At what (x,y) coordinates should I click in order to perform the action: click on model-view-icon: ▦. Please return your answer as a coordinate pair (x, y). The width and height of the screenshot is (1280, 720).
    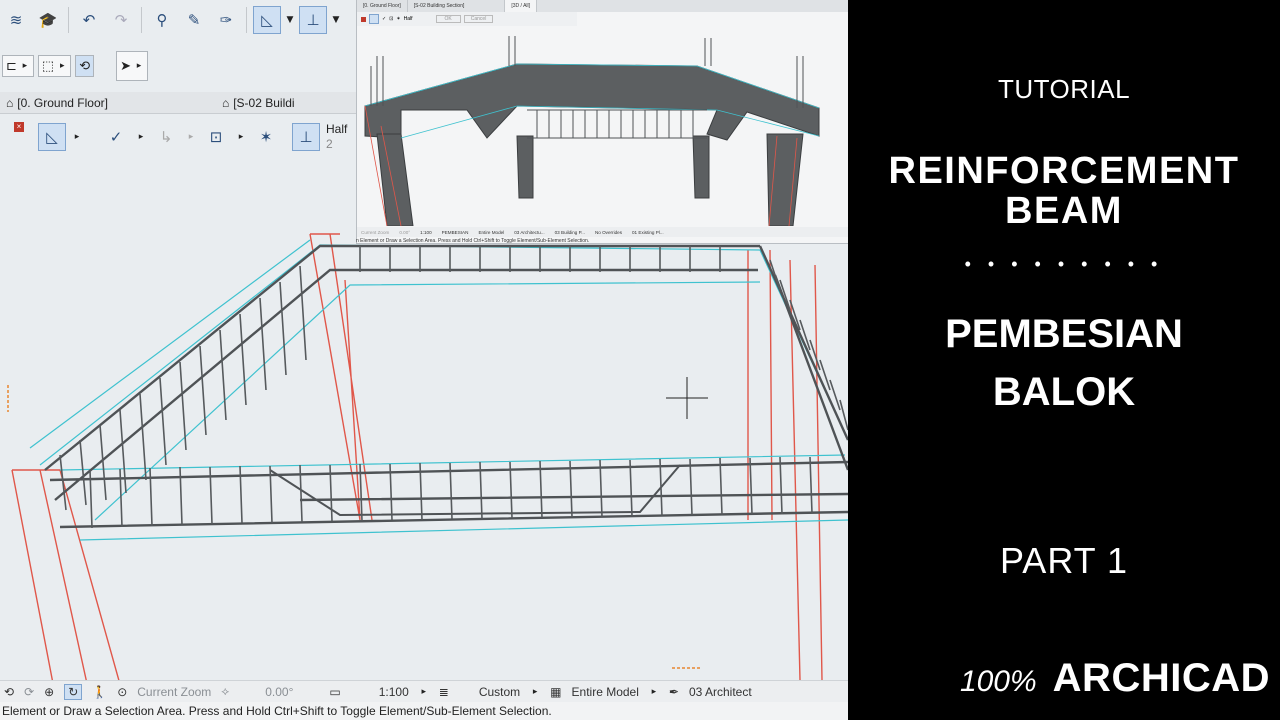
    Looking at the image, I should click on (556, 691).